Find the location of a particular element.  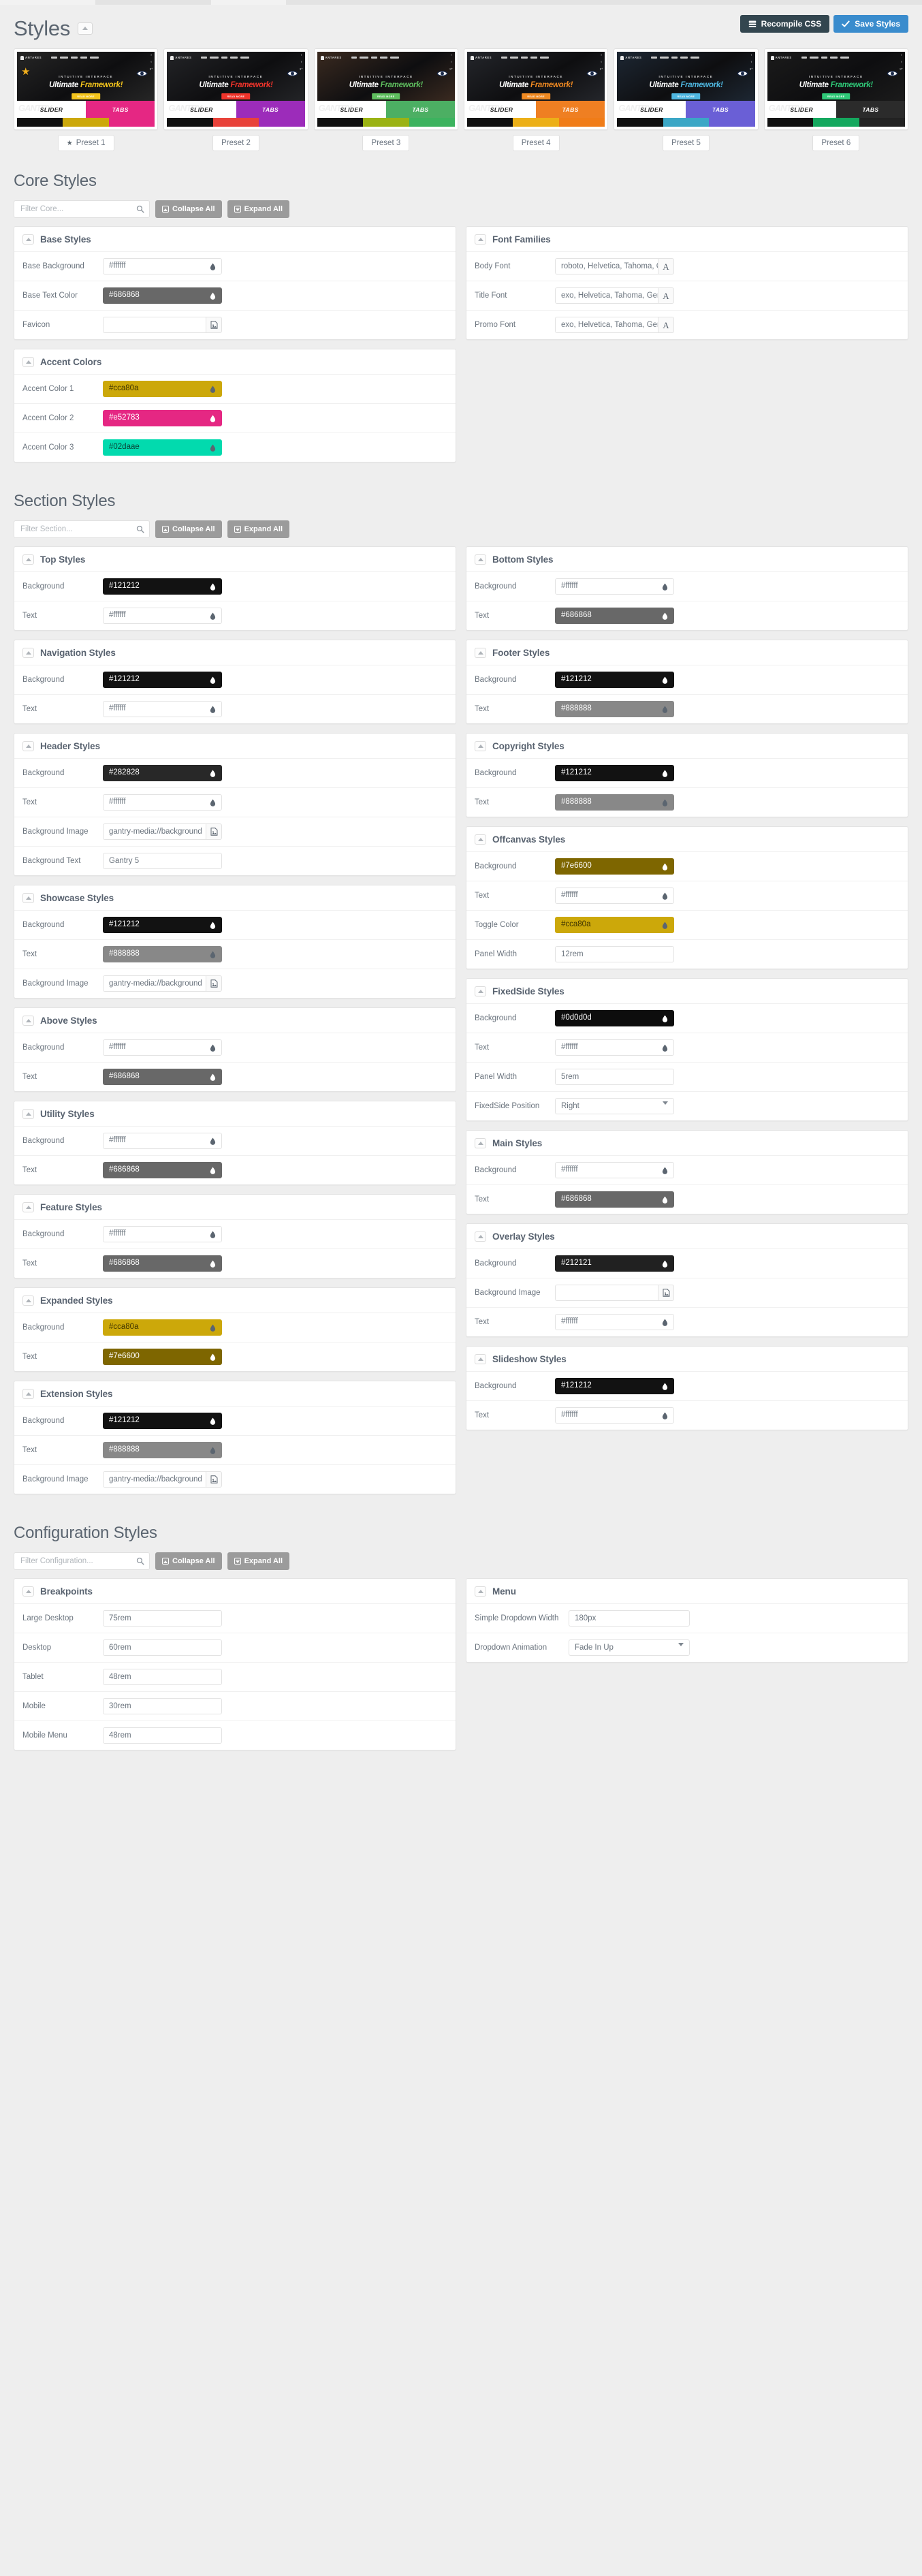

save-styles-button: Save Styles is located at coordinates (870, 24).